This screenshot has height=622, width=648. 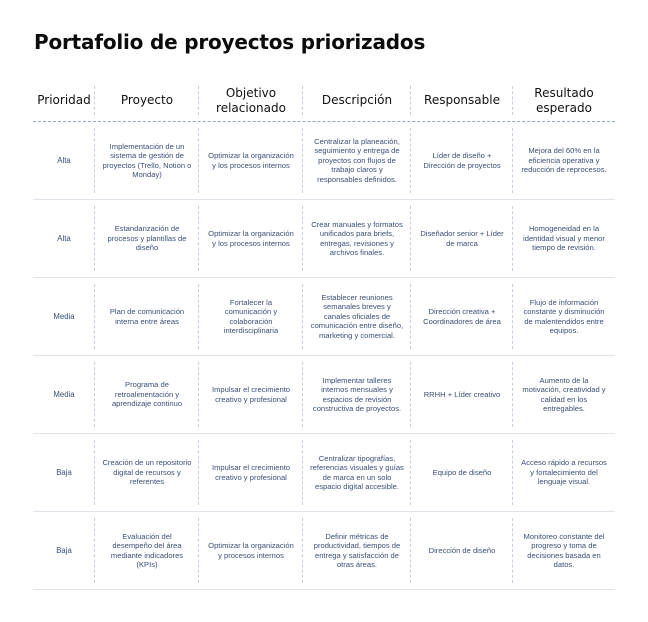 What do you see at coordinates (147, 100) in the screenshot?
I see `header-proyecto: Proyecto` at bounding box center [147, 100].